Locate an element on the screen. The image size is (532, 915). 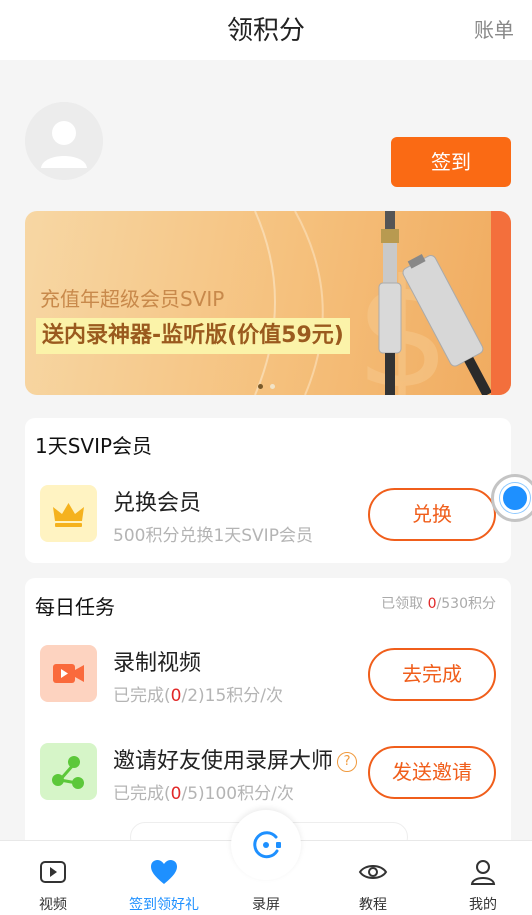
claimed-value: 0 is located at coordinates (432, 604).